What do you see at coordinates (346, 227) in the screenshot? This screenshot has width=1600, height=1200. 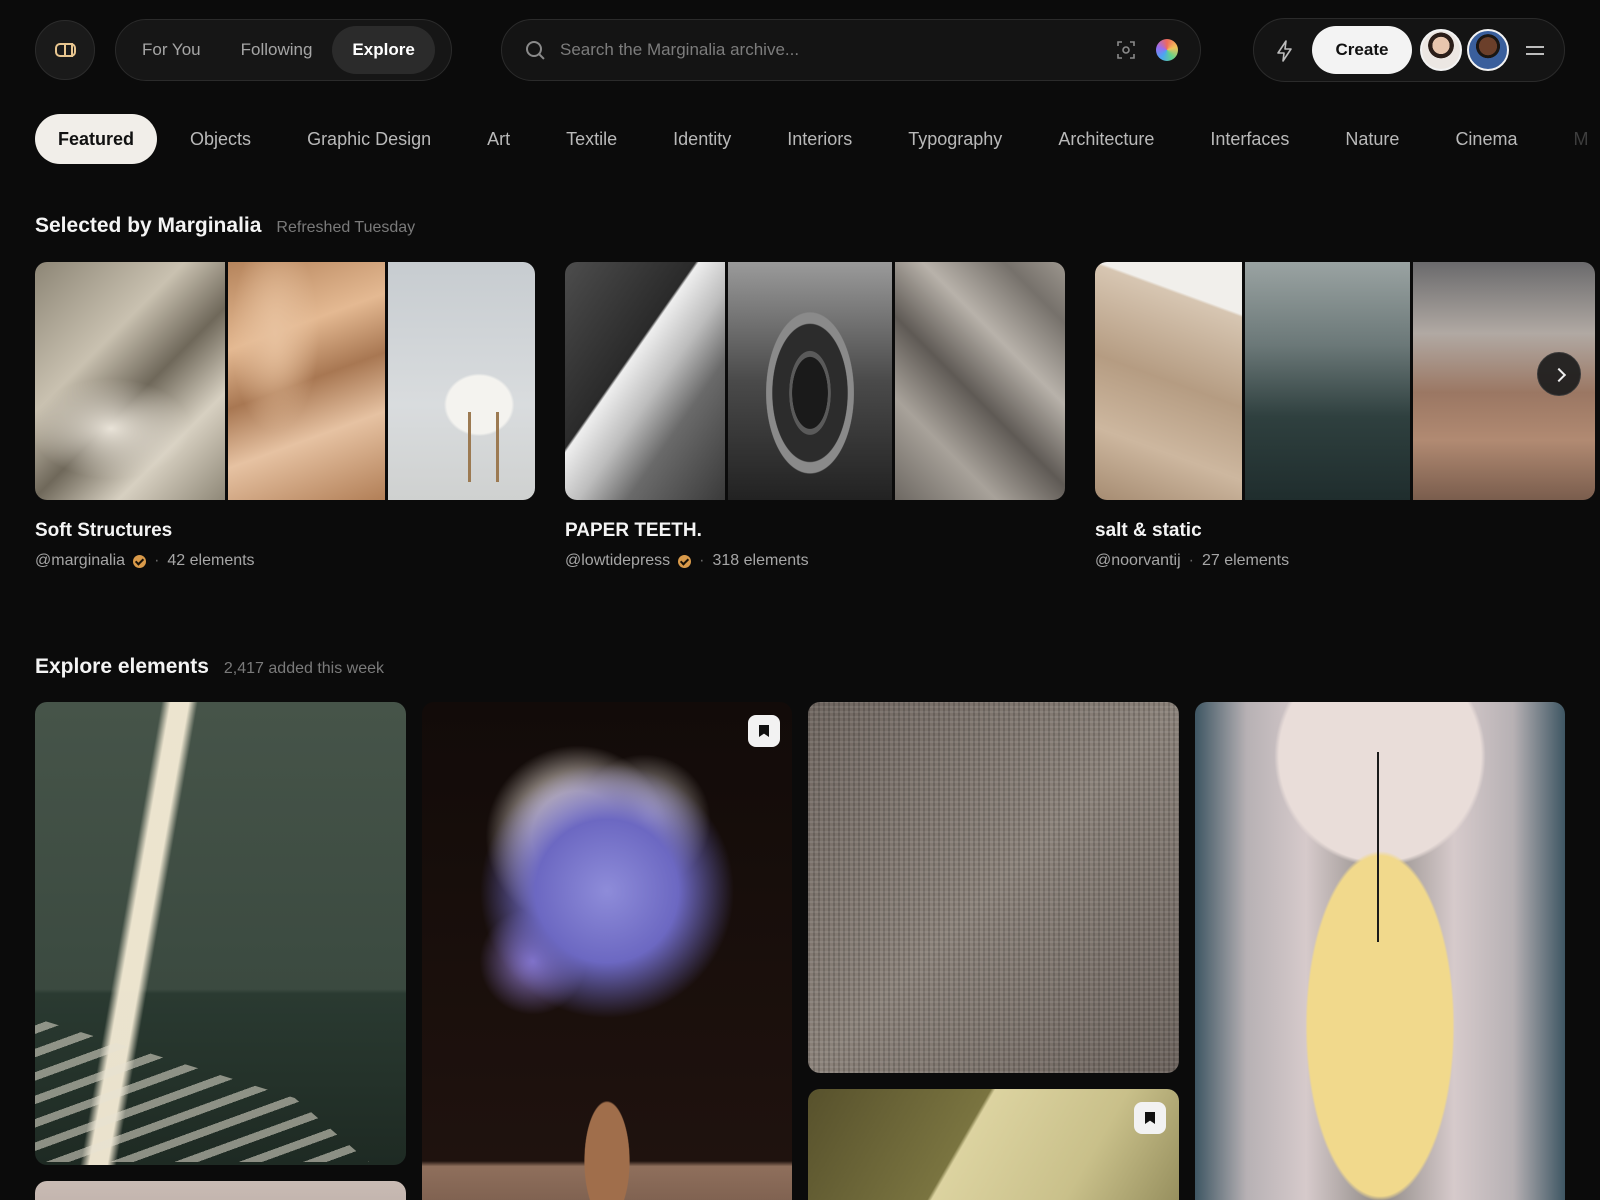 I see `section-subtitle: Refreshed Tuesday` at bounding box center [346, 227].